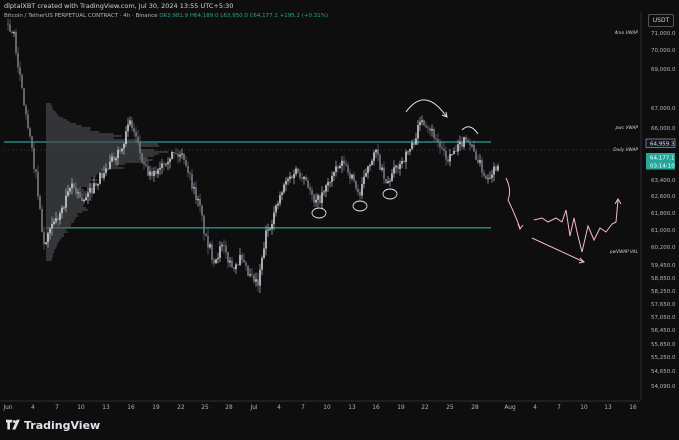 Image resolution: width=679 pixels, height=440 pixels. I want to click on x-tick-label: Jun, so click(7, 408).